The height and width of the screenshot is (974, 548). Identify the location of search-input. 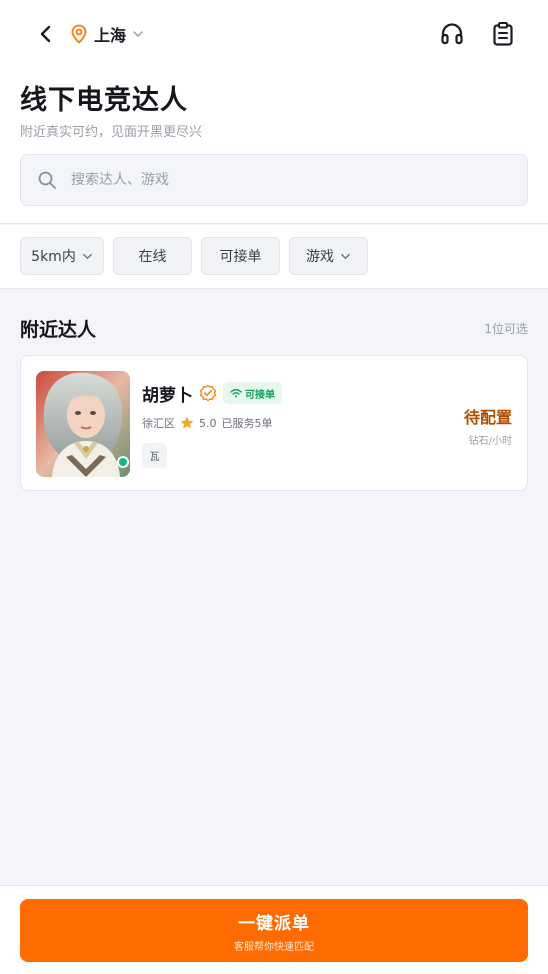
(261, 180).